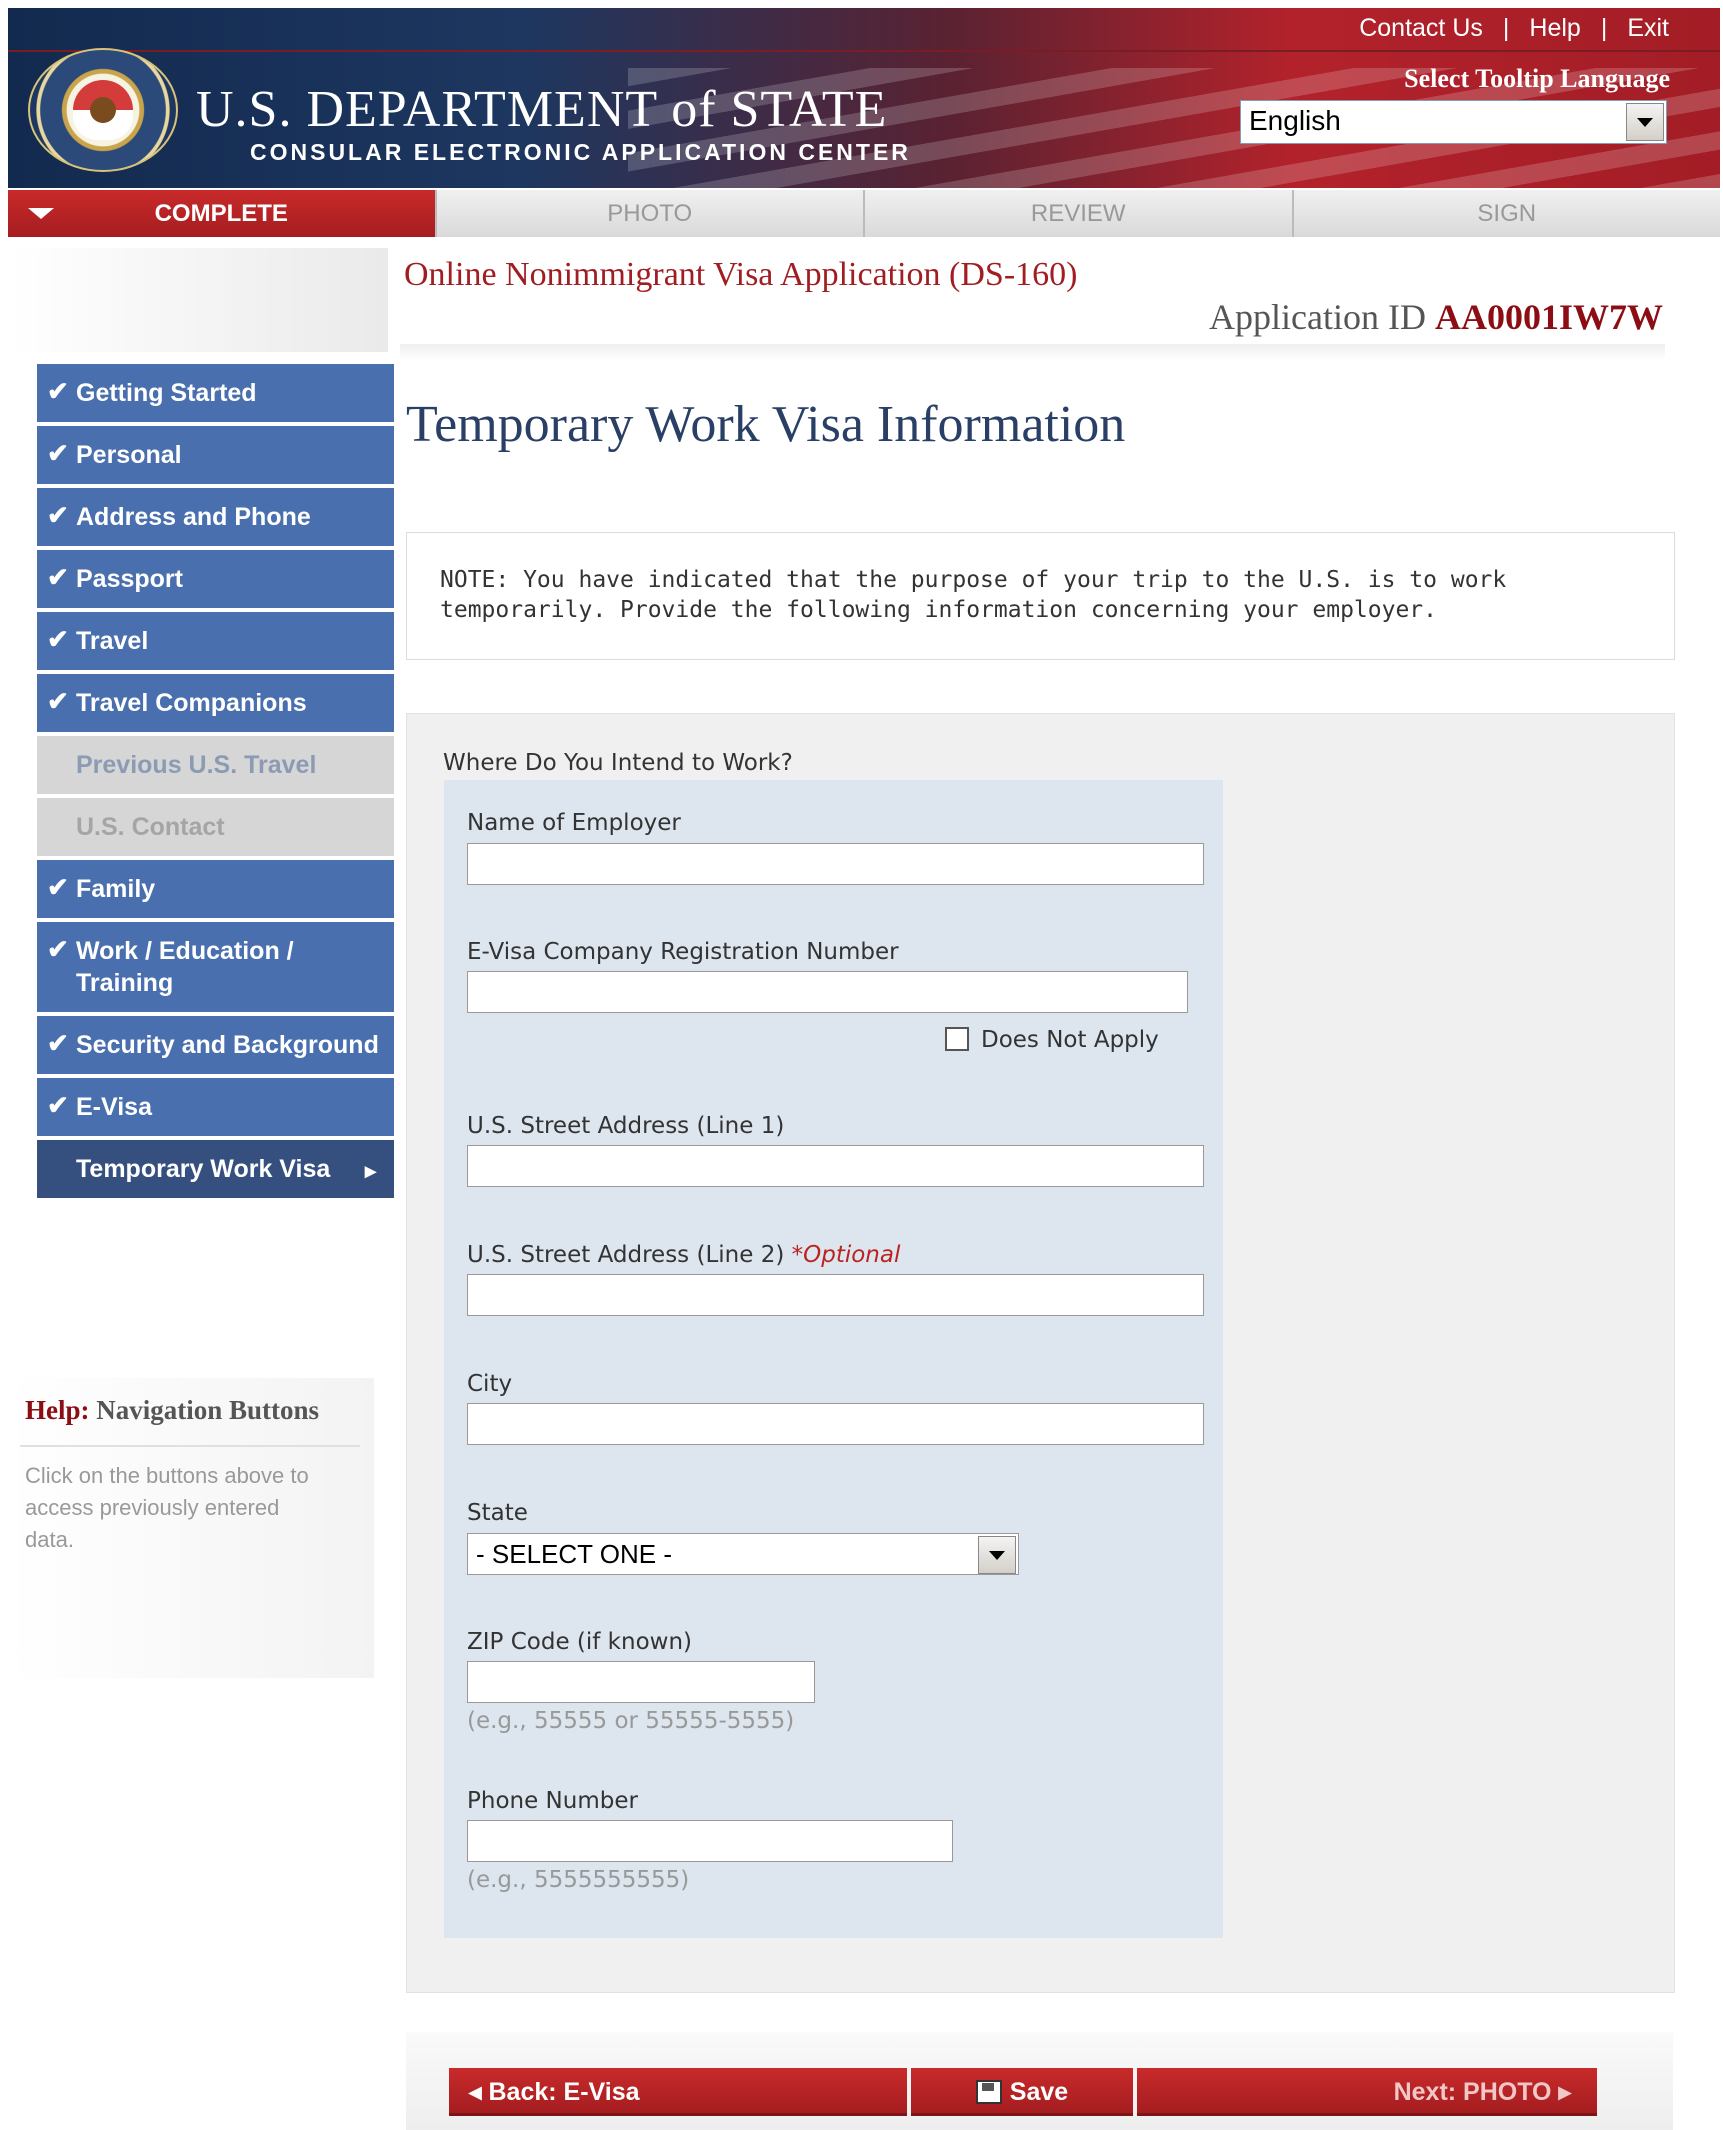  What do you see at coordinates (1537, 78) in the screenshot?
I see `tooltip-language-label: Select Tooltip Language` at bounding box center [1537, 78].